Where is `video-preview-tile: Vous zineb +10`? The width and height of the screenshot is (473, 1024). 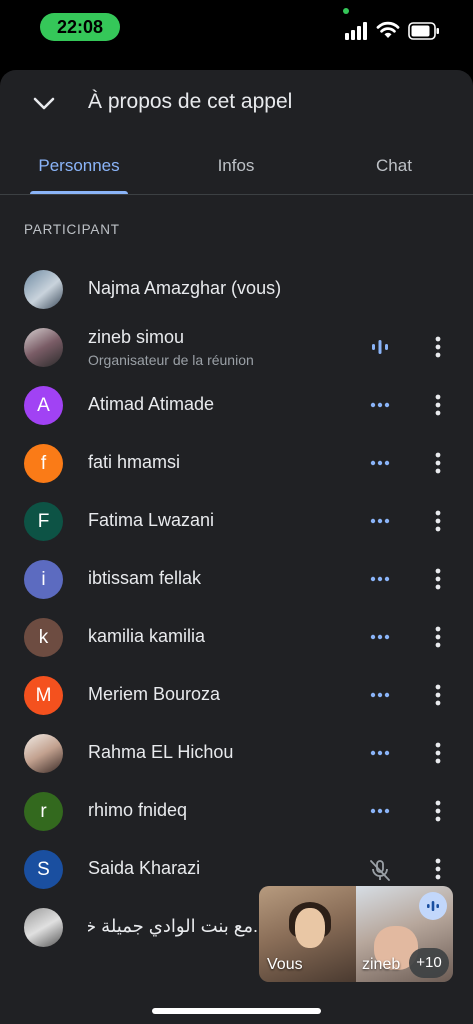
video-preview-tile: Vous zineb +10 is located at coordinates (356, 934).